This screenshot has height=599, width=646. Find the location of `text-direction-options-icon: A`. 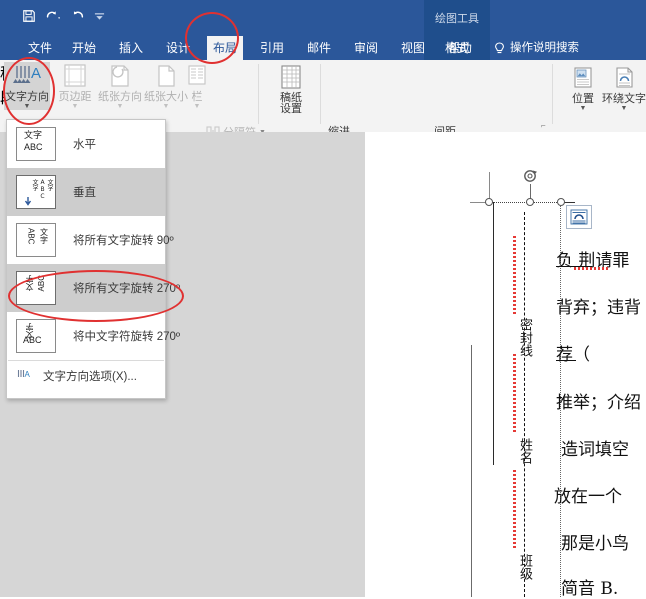

text-direction-options-icon: A is located at coordinates (24, 376).